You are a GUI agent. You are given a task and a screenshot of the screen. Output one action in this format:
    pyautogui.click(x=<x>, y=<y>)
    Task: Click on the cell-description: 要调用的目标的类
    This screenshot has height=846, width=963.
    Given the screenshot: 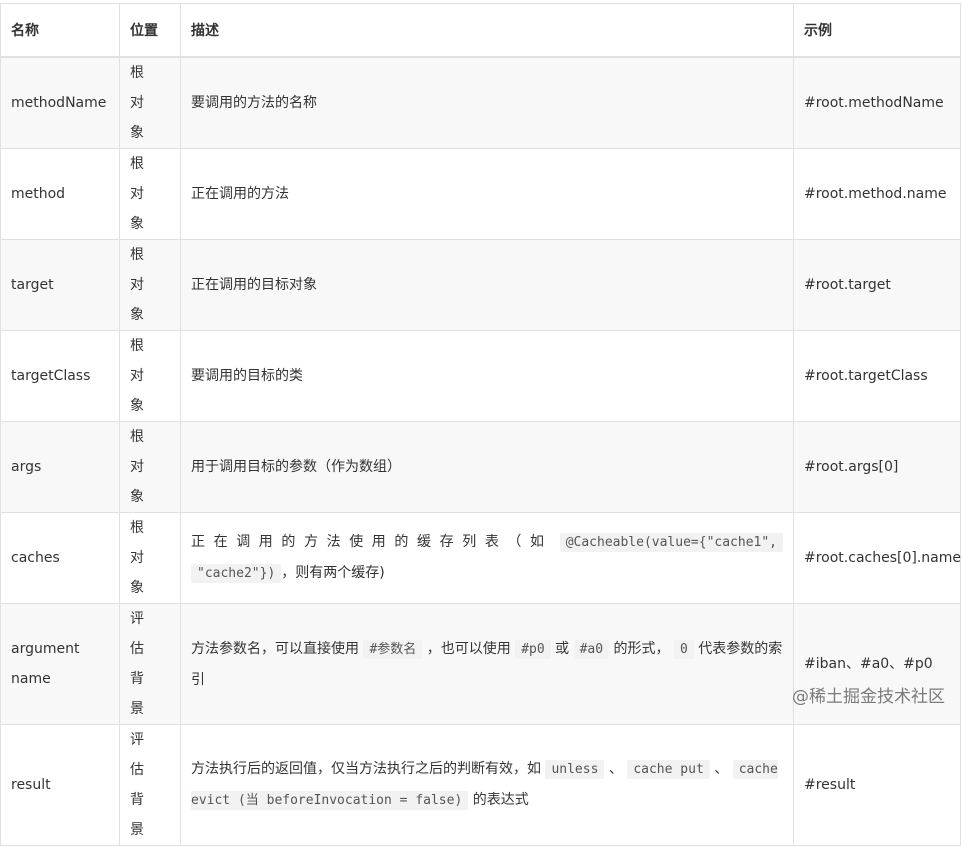 What is the action you would take?
    pyautogui.click(x=487, y=376)
    